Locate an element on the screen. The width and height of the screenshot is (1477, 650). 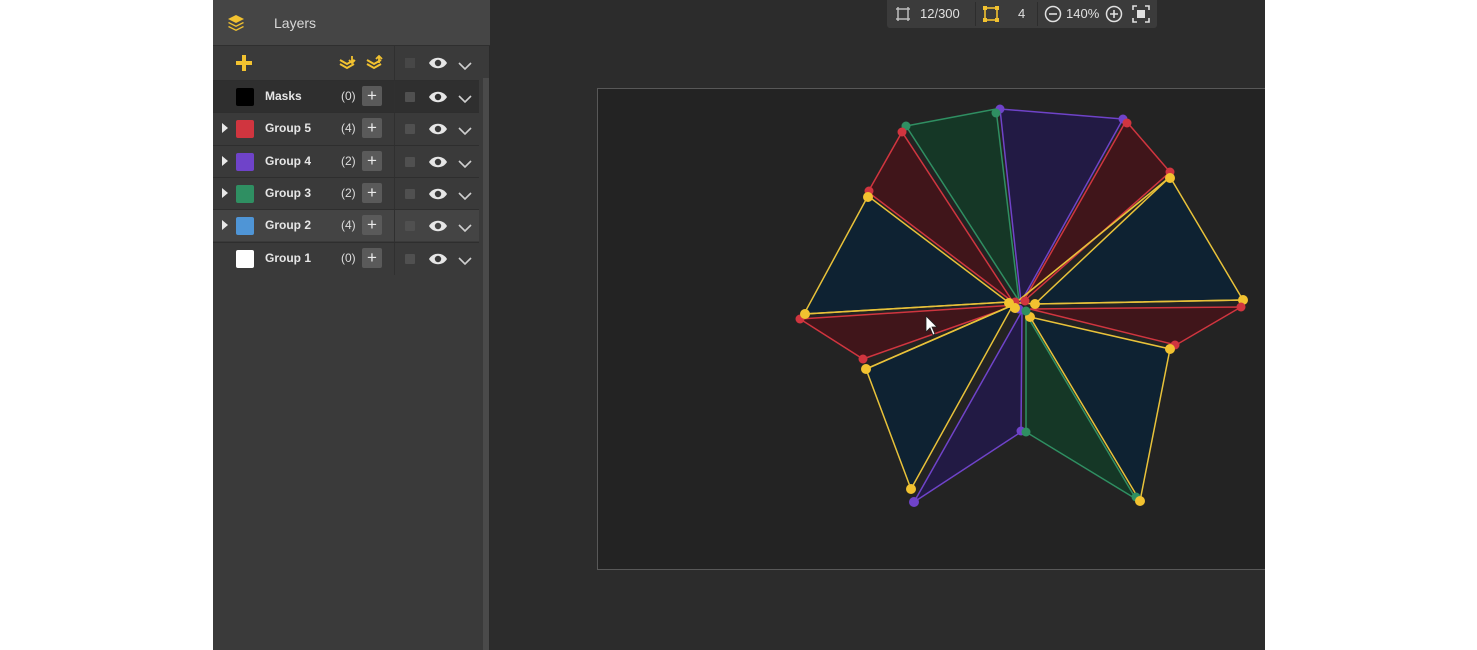
points-count: 4 is located at coordinates (1022, 13).